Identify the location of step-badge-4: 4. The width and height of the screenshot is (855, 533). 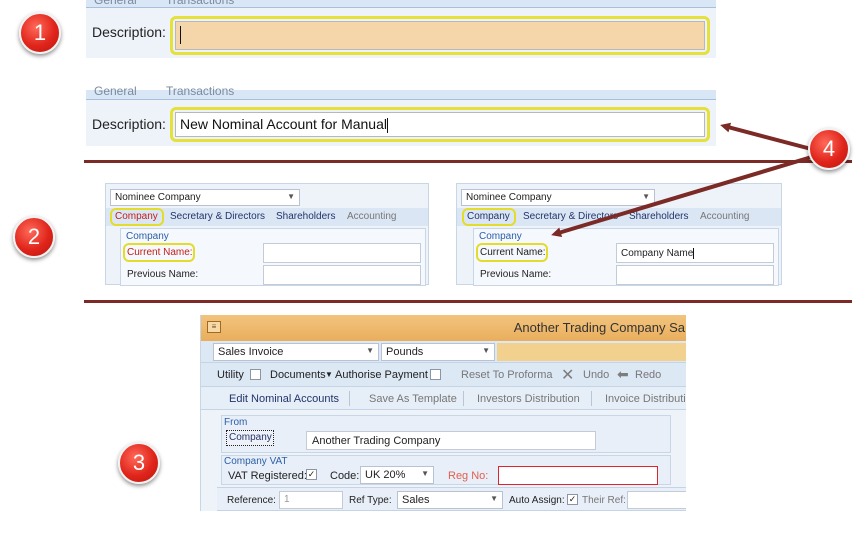
(829, 149).